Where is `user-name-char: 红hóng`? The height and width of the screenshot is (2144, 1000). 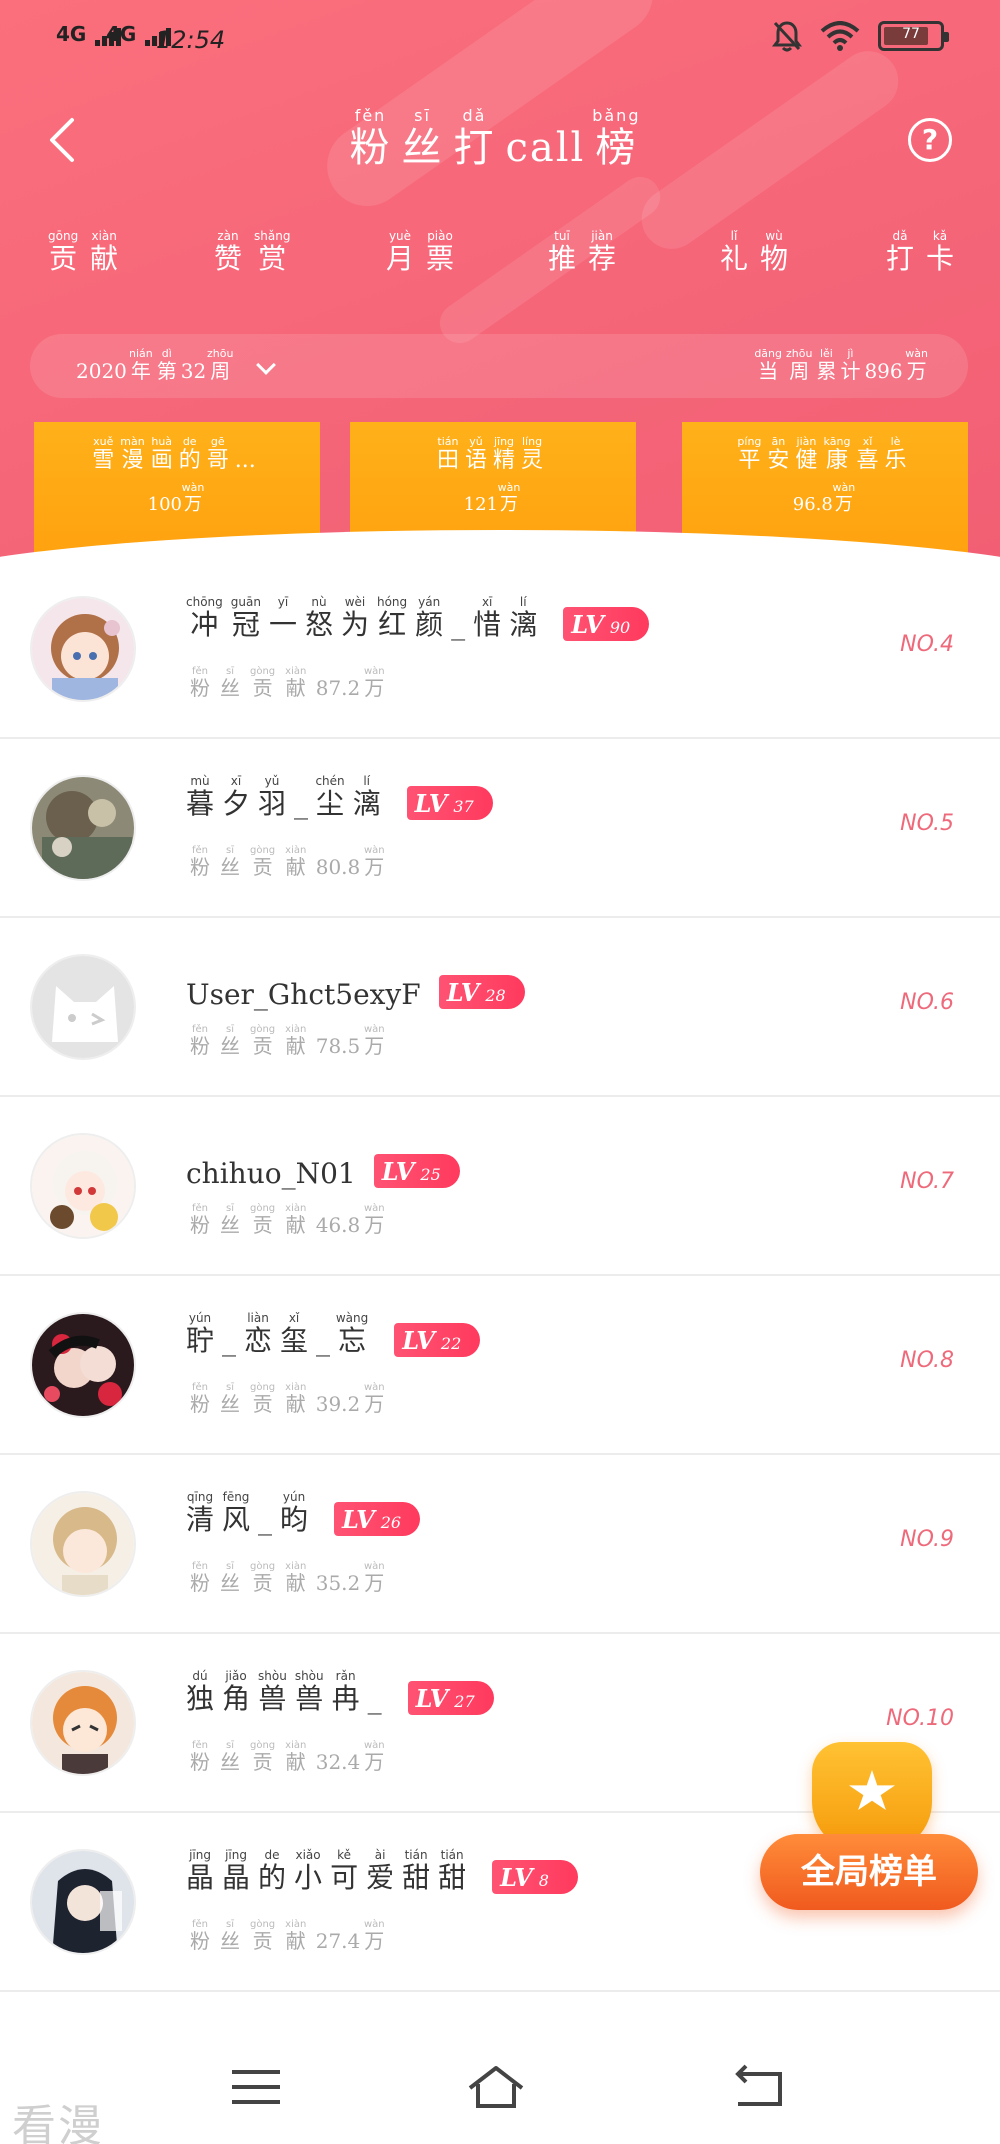
user-name-char: 红hóng is located at coordinates (392, 618).